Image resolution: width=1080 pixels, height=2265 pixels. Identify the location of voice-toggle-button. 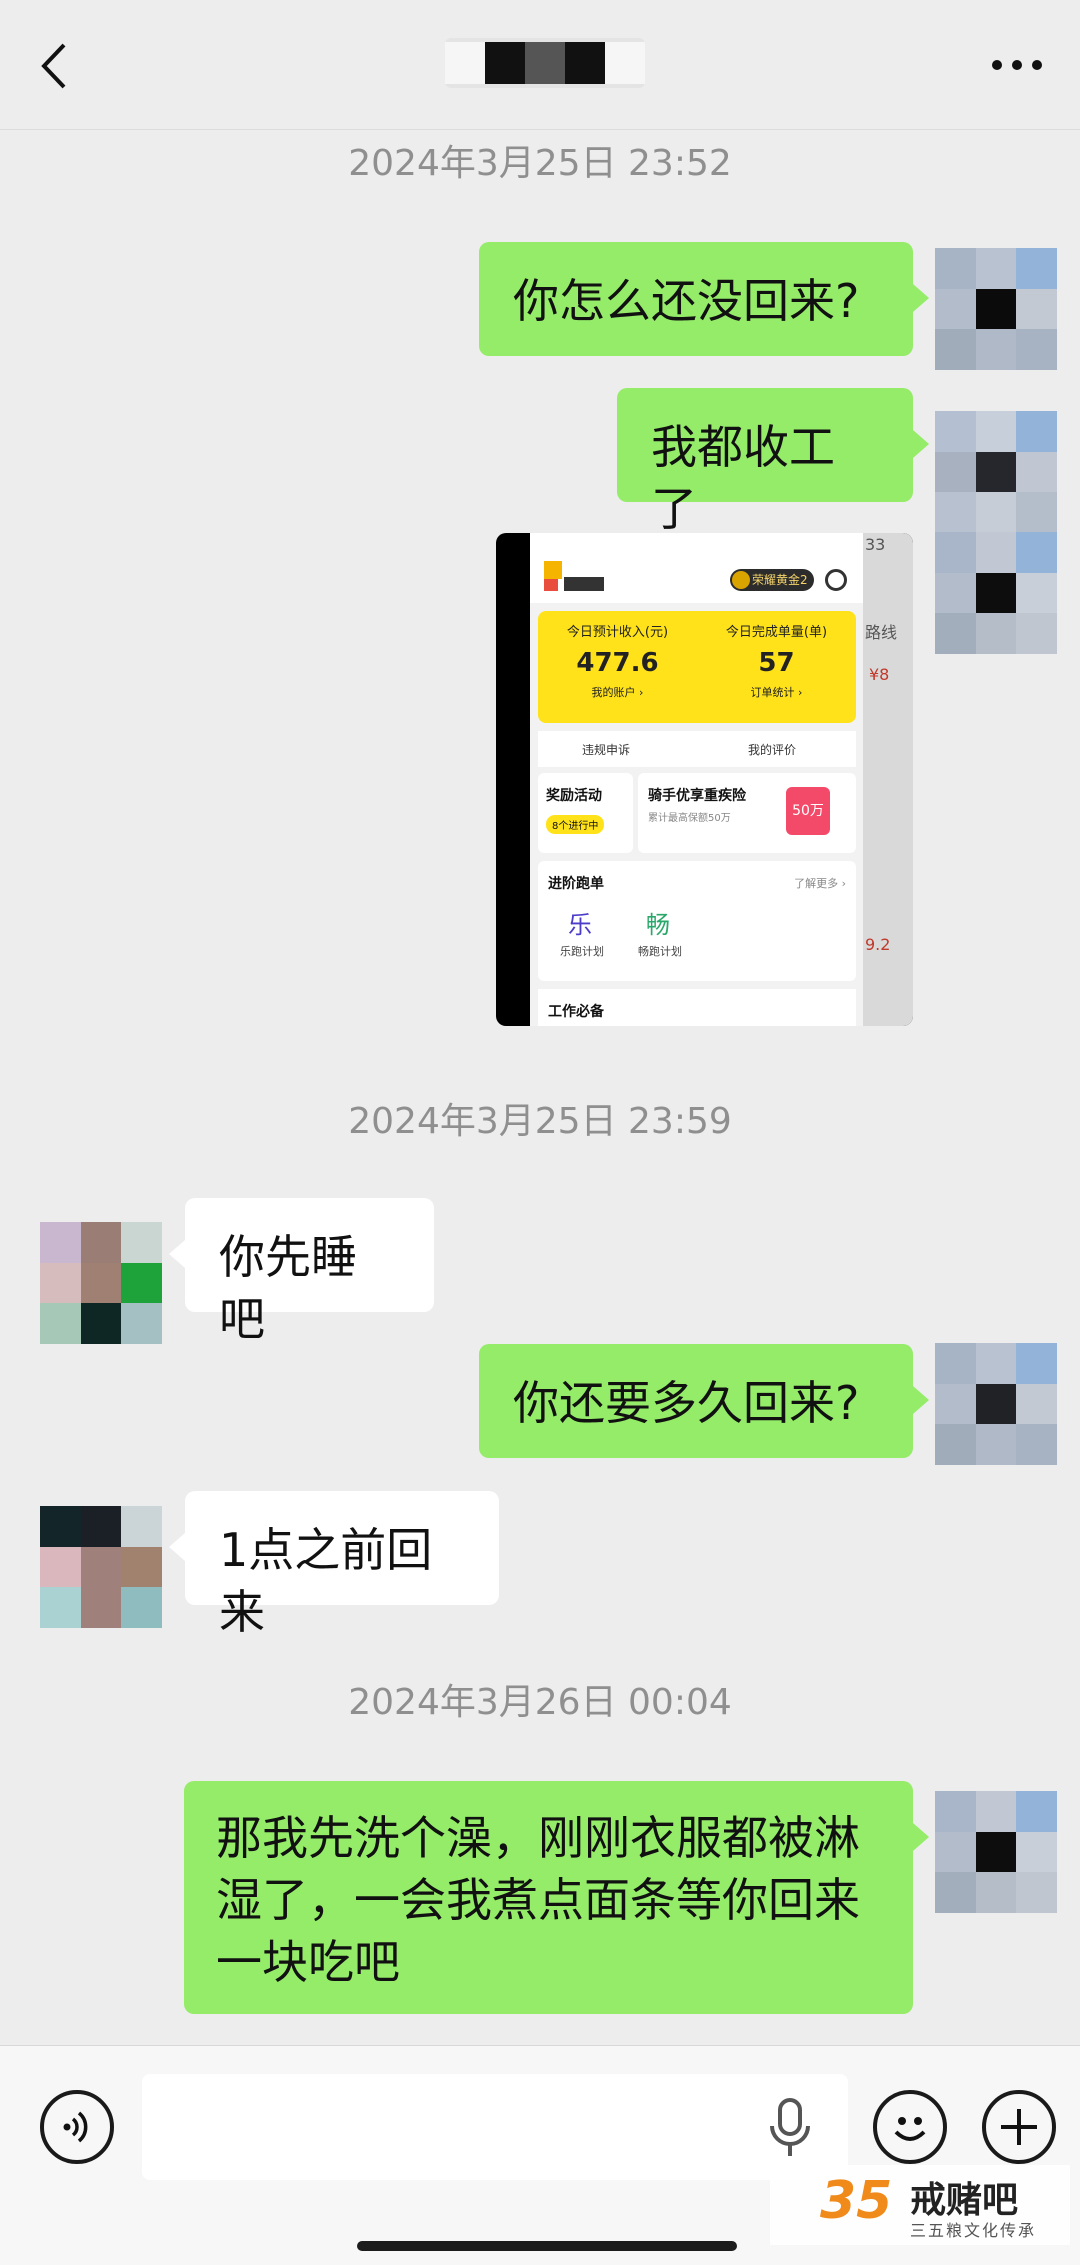
(77, 2127).